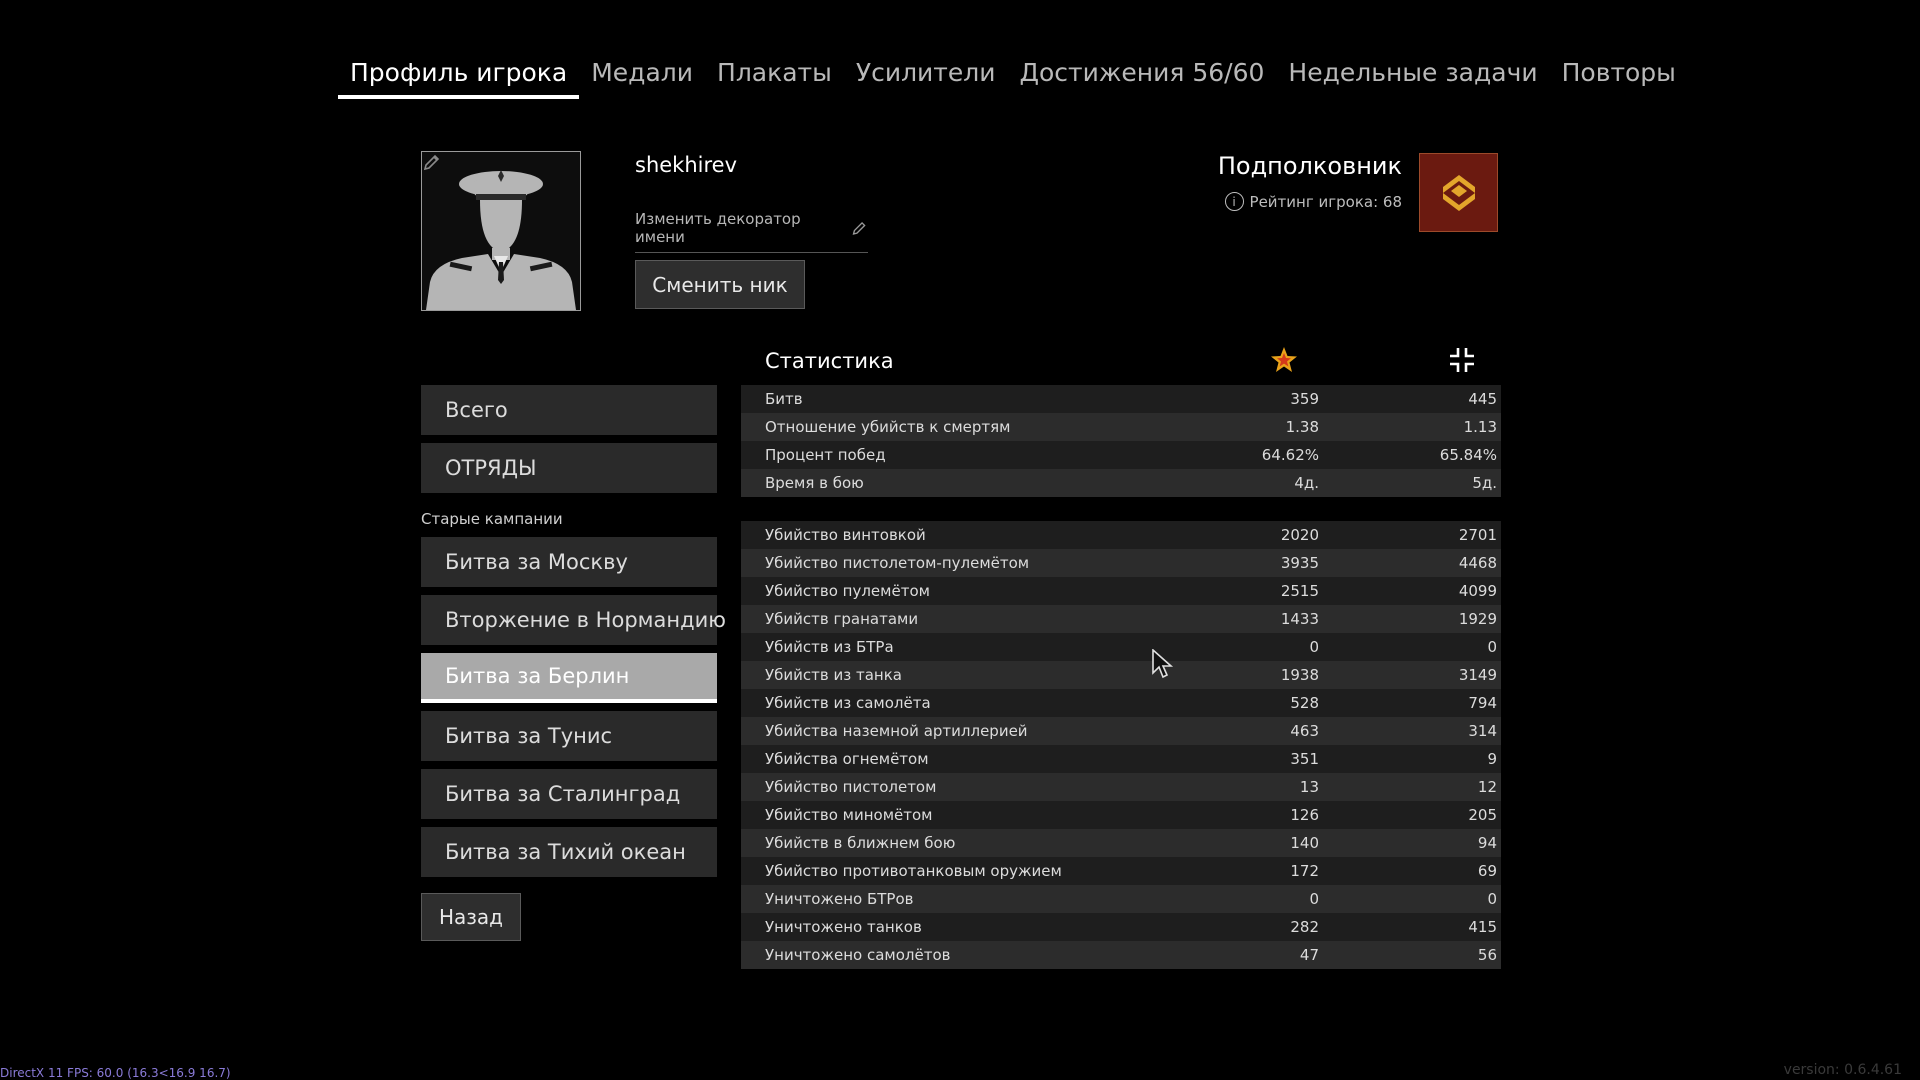 The height and width of the screenshot is (1080, 1920). Describe the element at coordinates (814, 483) in the screenshot. I see `row-label: Время в бою` at that location.